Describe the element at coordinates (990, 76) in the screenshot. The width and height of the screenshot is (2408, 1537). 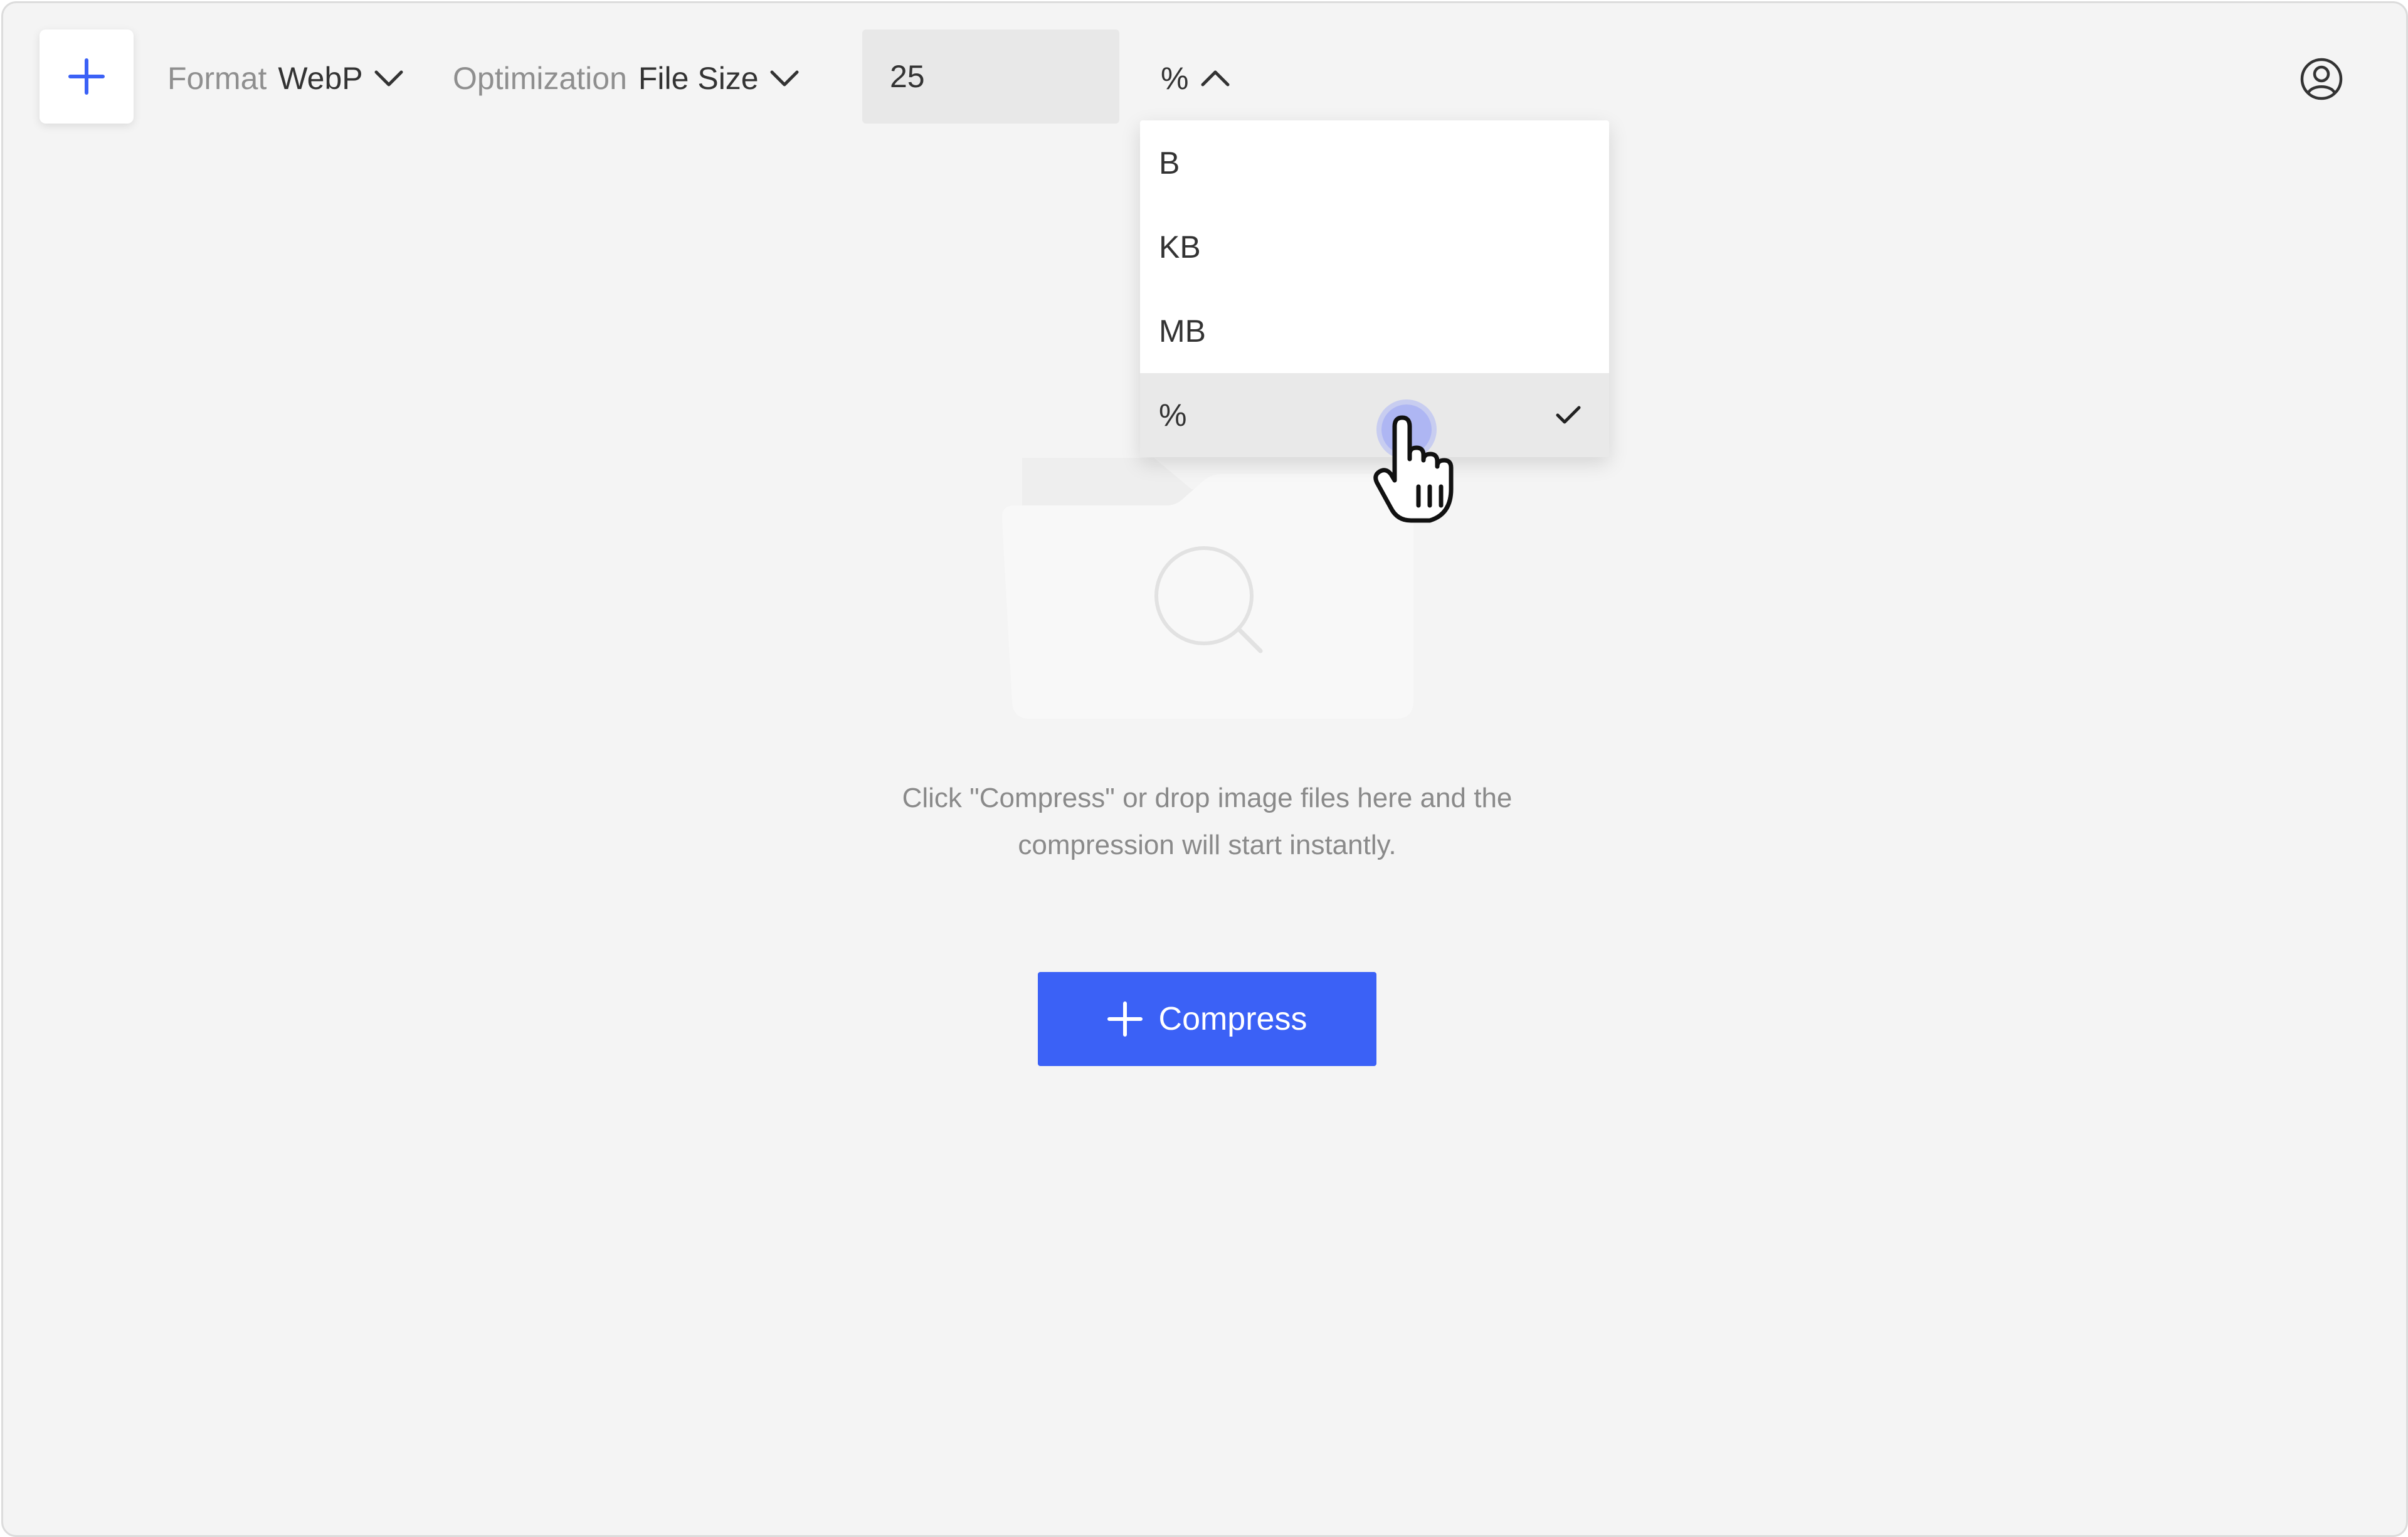
I see `target-size-input` at that location.